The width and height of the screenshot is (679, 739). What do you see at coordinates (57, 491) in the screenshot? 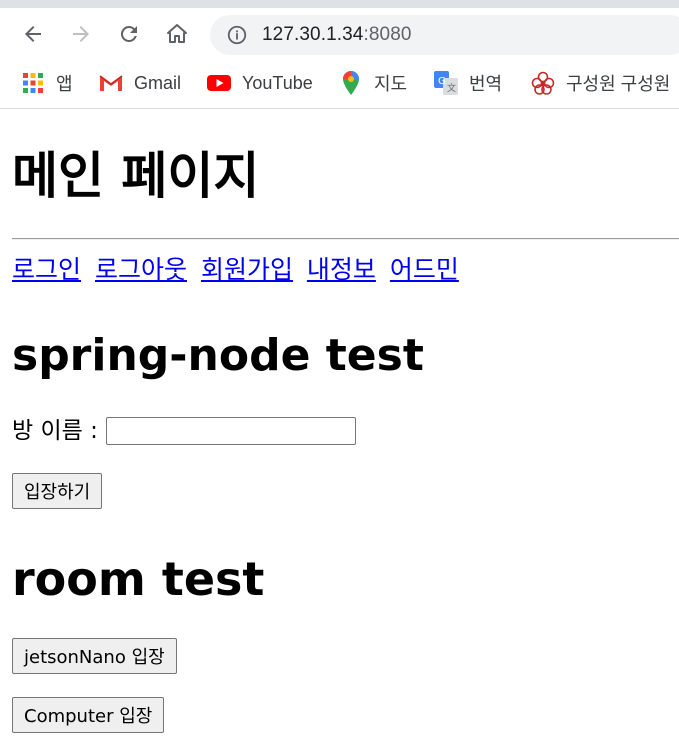
I see `enter-room-button: 입장하기` at bounding box center [57, 491].